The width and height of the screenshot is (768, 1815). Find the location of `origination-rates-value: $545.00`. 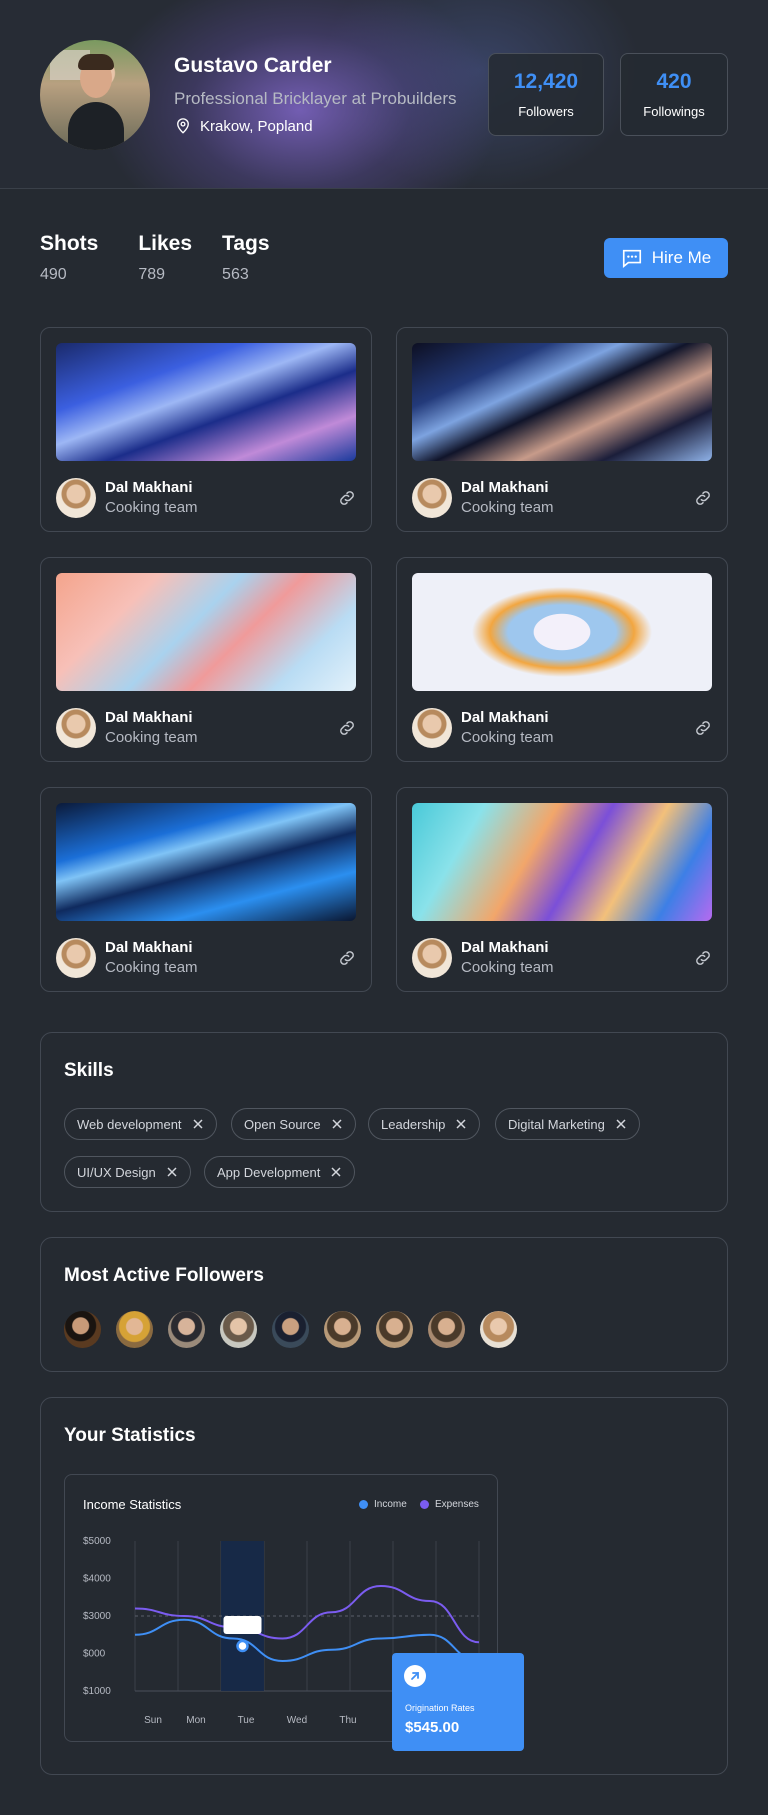

origination-rates-value: $545.00 is located at coordinates (432, 1727).